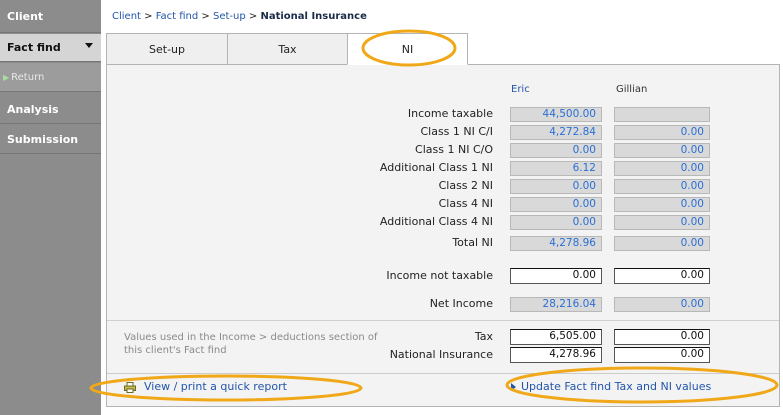  What do you see at coordinates (28, 77) in the screenshot?
I see `sidebar-item-label: Return` at bounding box center [28, 77].